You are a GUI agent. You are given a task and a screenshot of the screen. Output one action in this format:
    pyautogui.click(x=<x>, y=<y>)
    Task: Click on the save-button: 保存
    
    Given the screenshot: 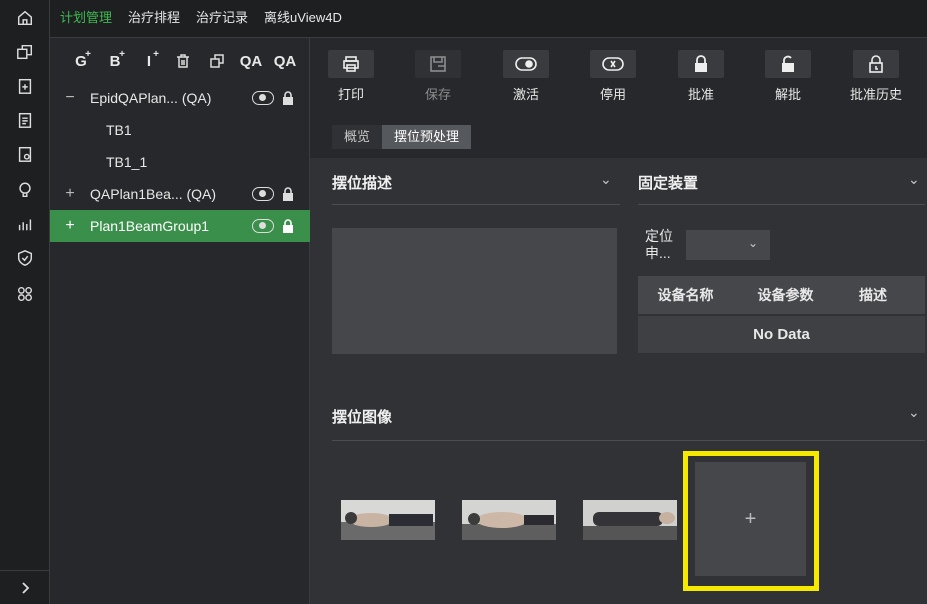 What is the action you would take?
    pyautogui.click(x=438, y=76)
    